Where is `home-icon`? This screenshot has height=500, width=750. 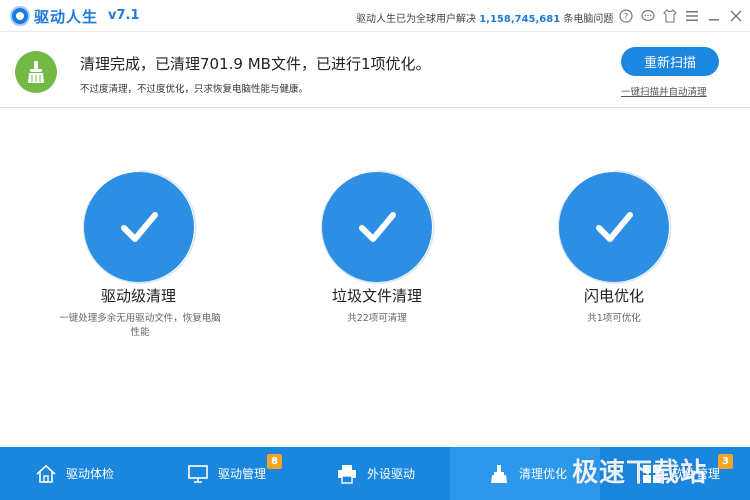 home-icon is located at coordinates (46, 474).